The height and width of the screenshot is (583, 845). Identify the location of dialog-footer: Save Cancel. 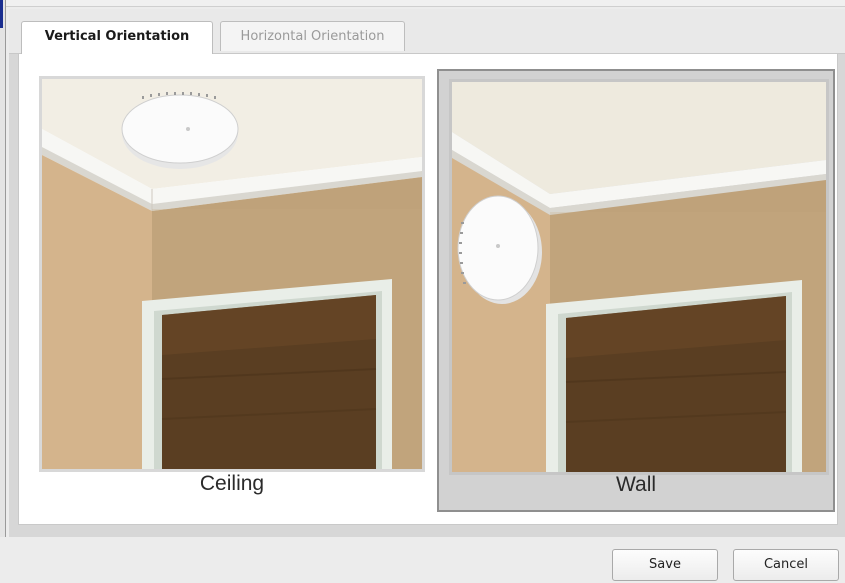
(422, 560).